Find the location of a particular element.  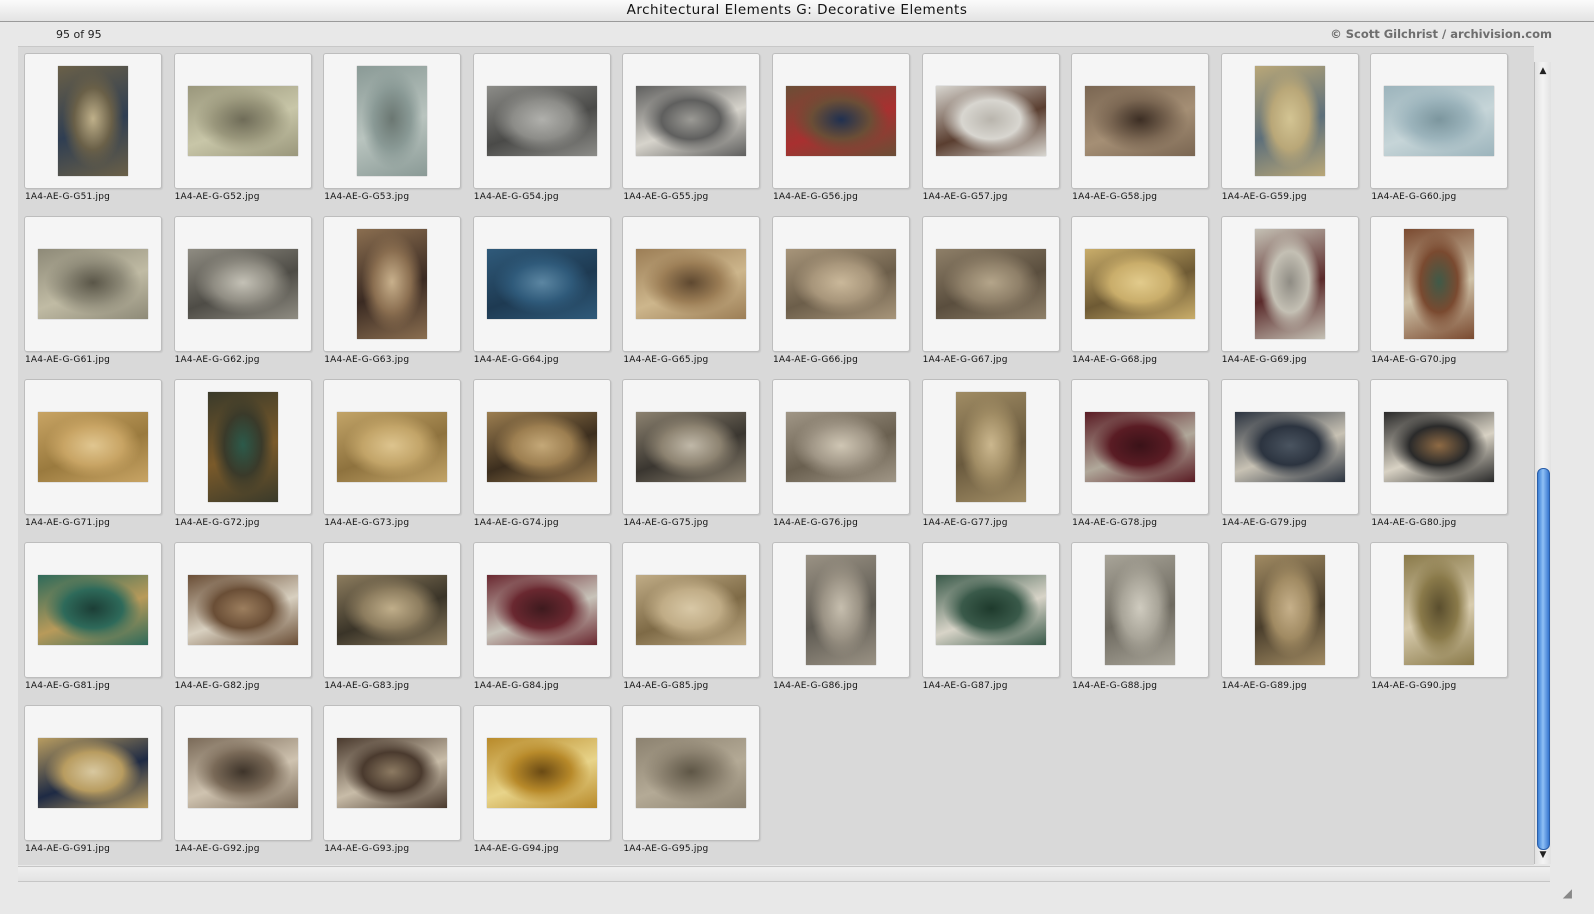

thumbnail-item: 1A4-AE-G-G75.jpg is located at coordinates (691, 453).